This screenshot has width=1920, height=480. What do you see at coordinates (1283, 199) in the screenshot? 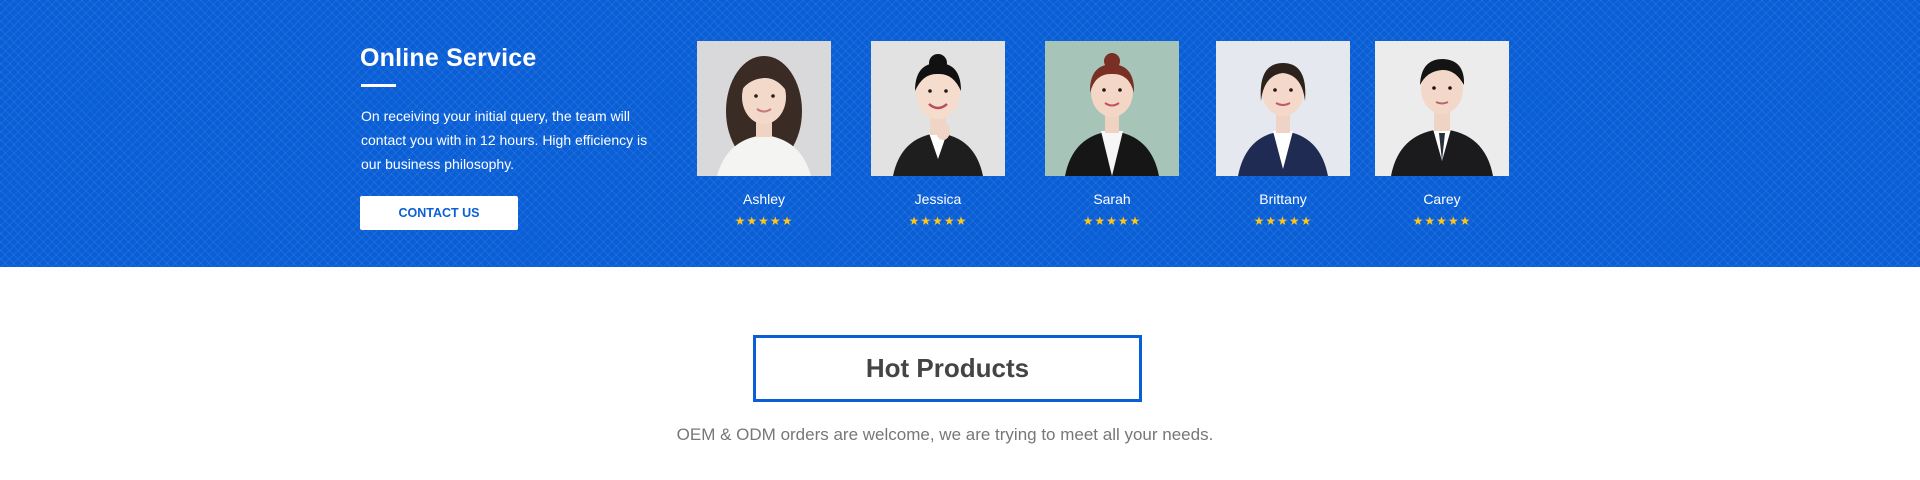
I see `agent-name: Brittany` at bounding box center [1283, 199].